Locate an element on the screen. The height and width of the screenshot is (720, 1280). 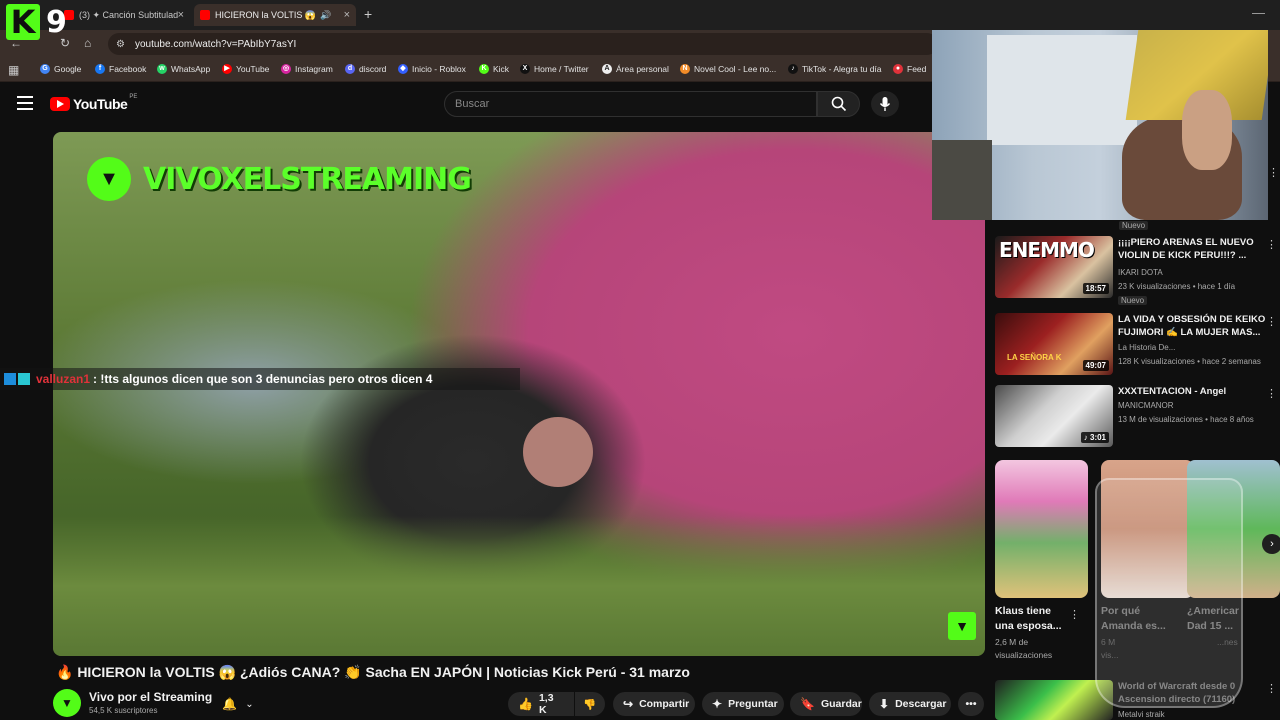
bookmark--rea-personal: A Área personal is located at coordinates (635, 69).